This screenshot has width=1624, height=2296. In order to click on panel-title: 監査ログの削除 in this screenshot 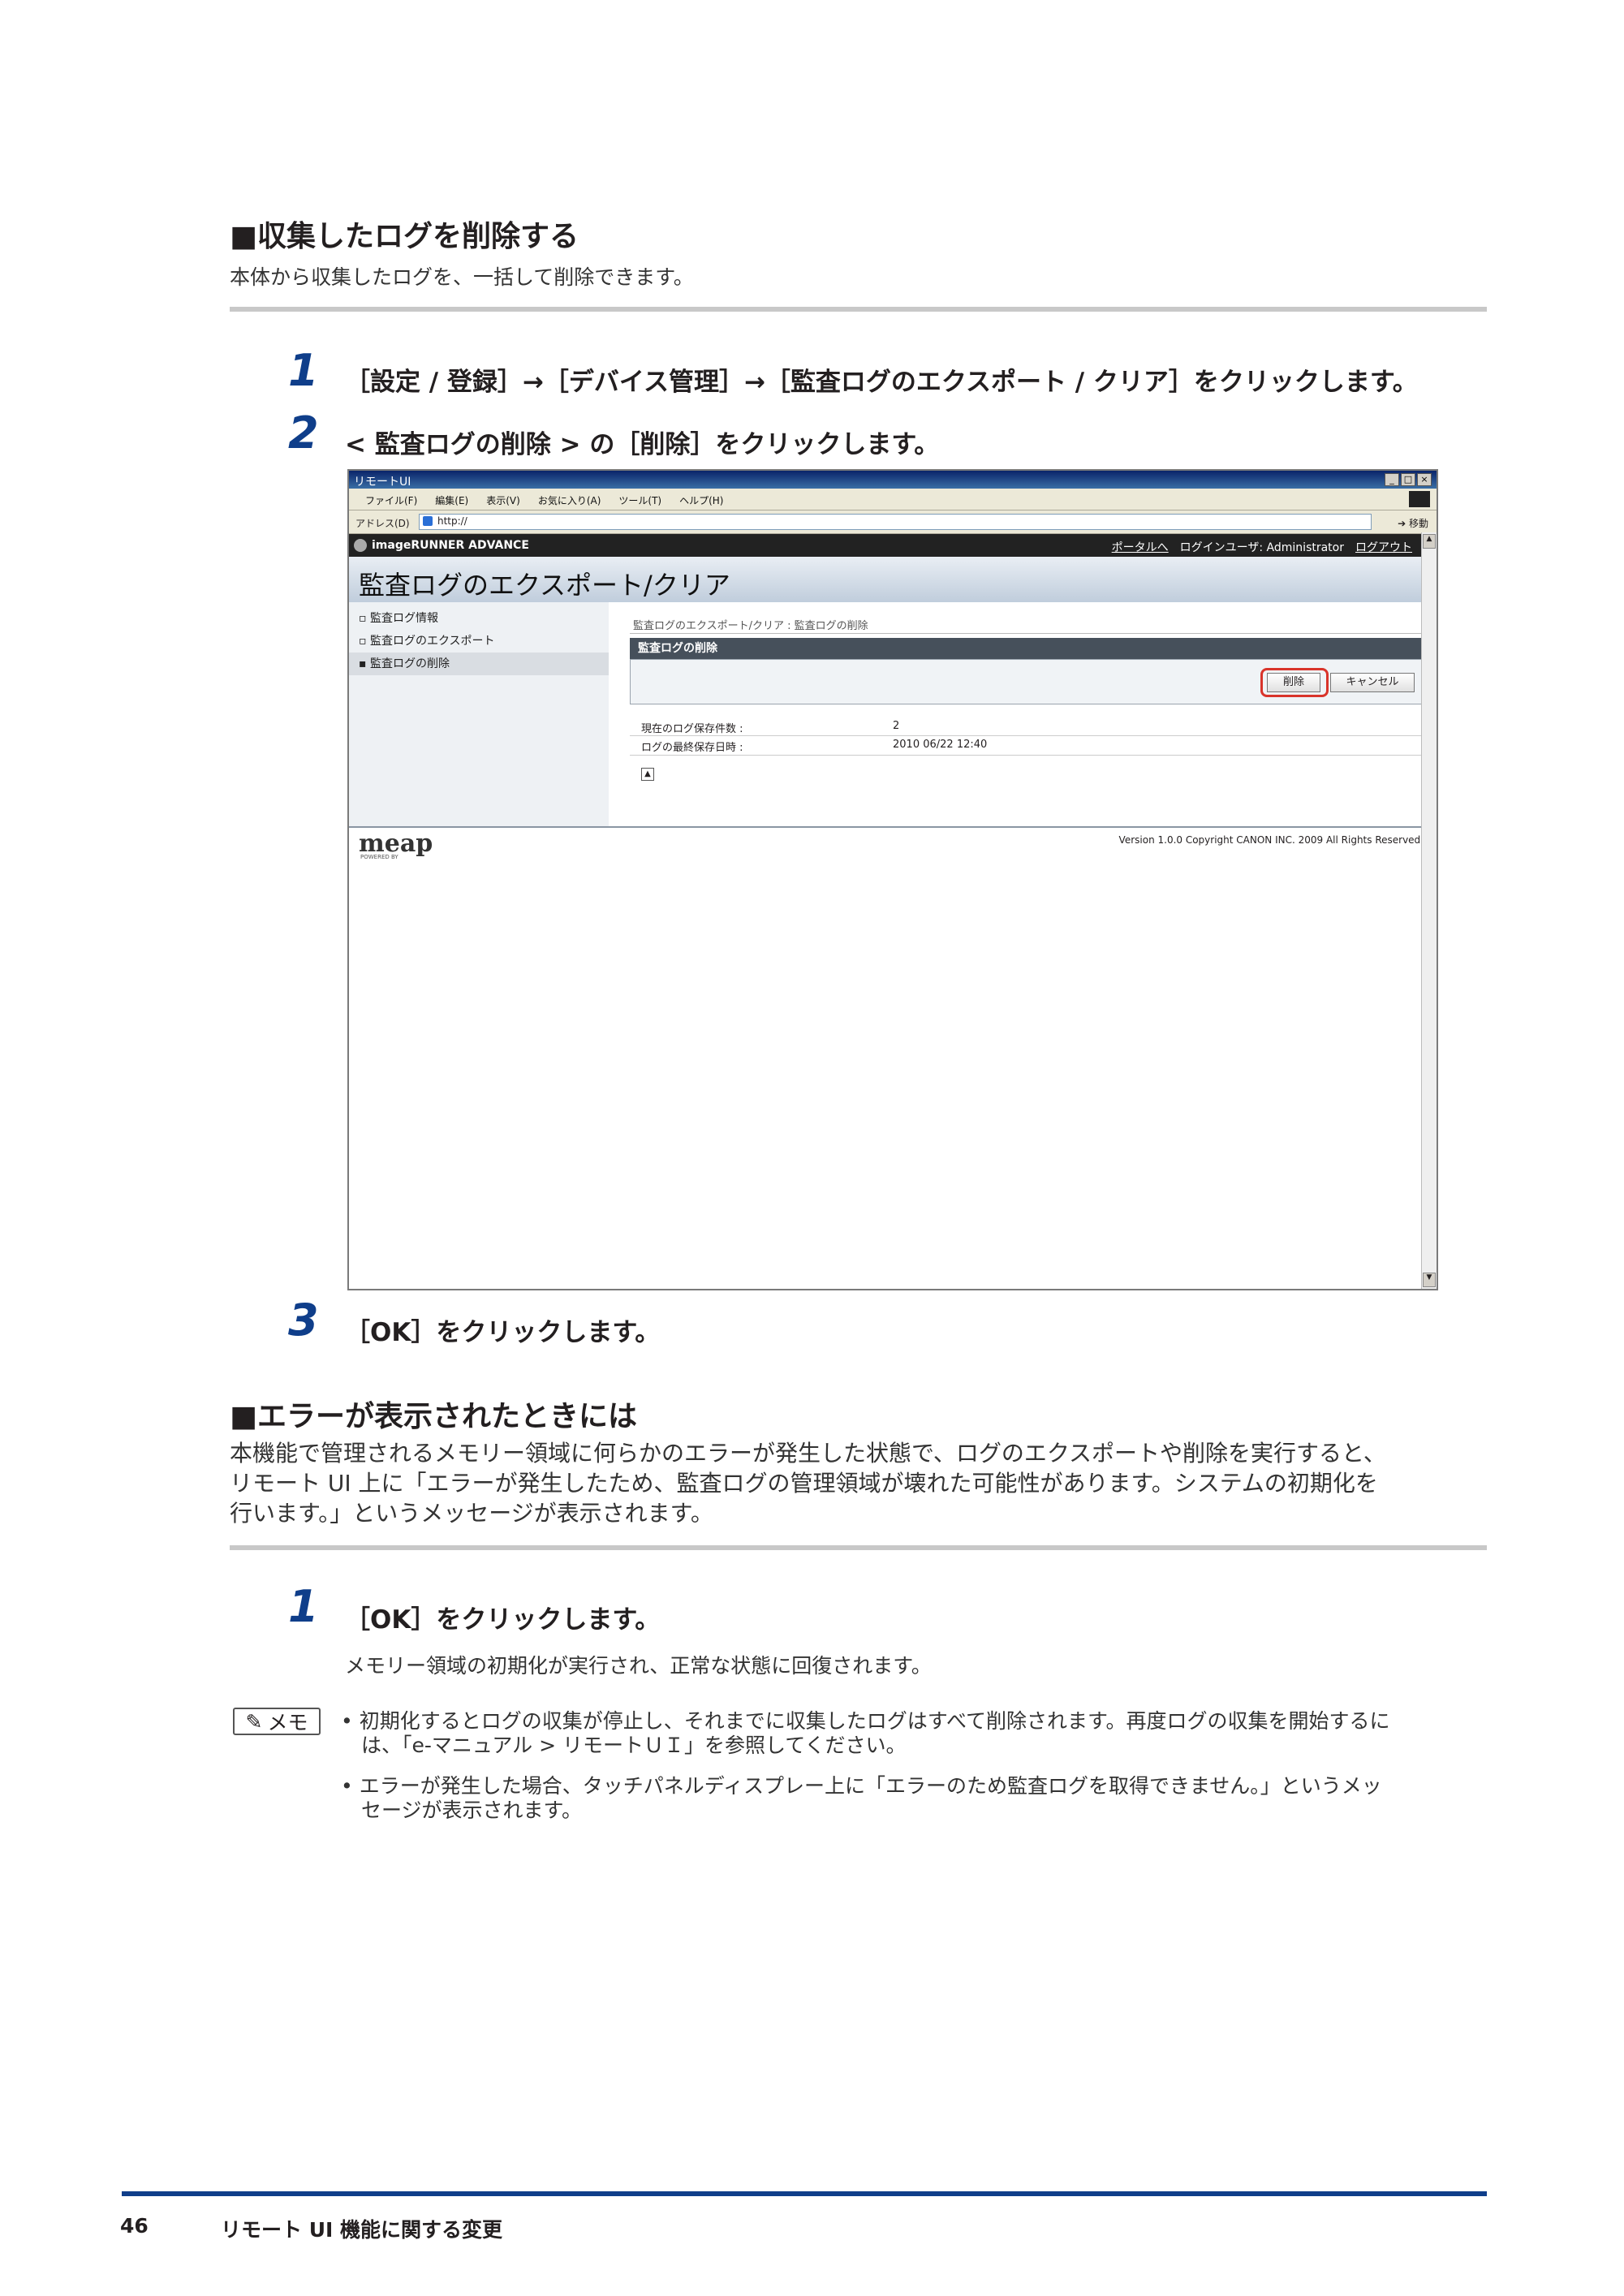, I will do `click(678, 649)`.